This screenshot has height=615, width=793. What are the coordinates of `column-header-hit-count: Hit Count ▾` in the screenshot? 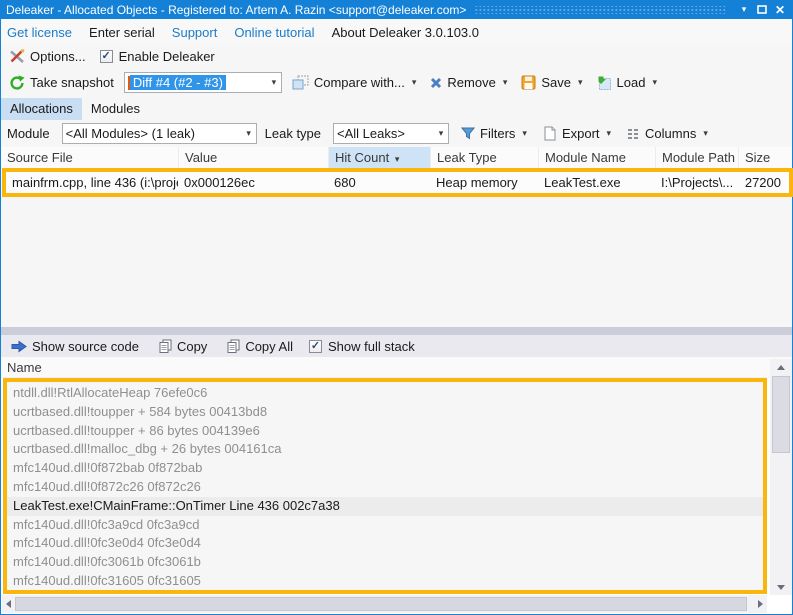 It's located at (380, 157).